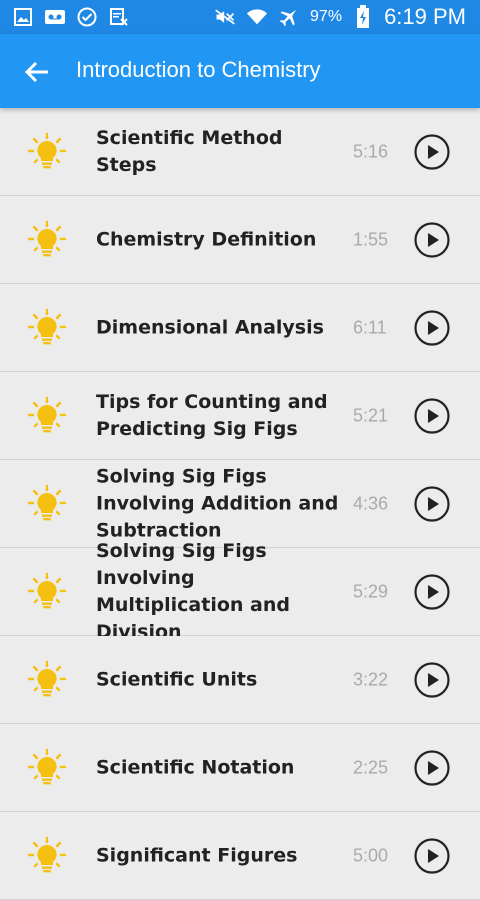  Describe the element at coordinates (371, 503) in the screenshot. I see `lesson-duration: 4:36` at that location.